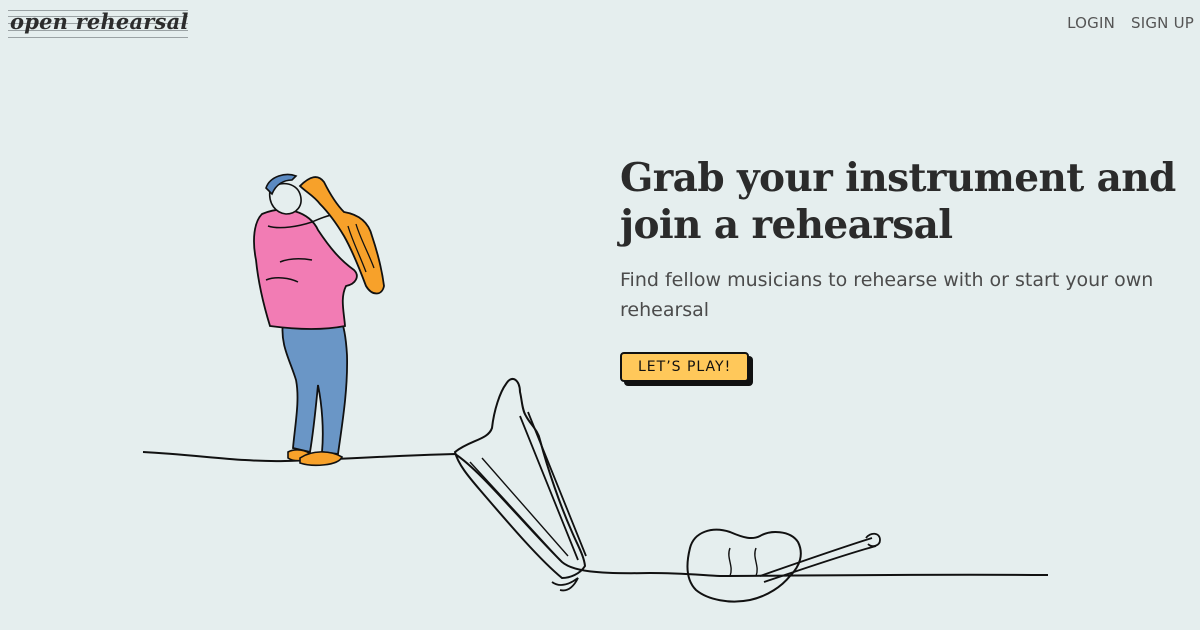 The height and width of the screenshot is (630, 1200). What do you see at coordinates (281, 184) in the screenshot?
I see `cap` at bounding box center [281, 184].